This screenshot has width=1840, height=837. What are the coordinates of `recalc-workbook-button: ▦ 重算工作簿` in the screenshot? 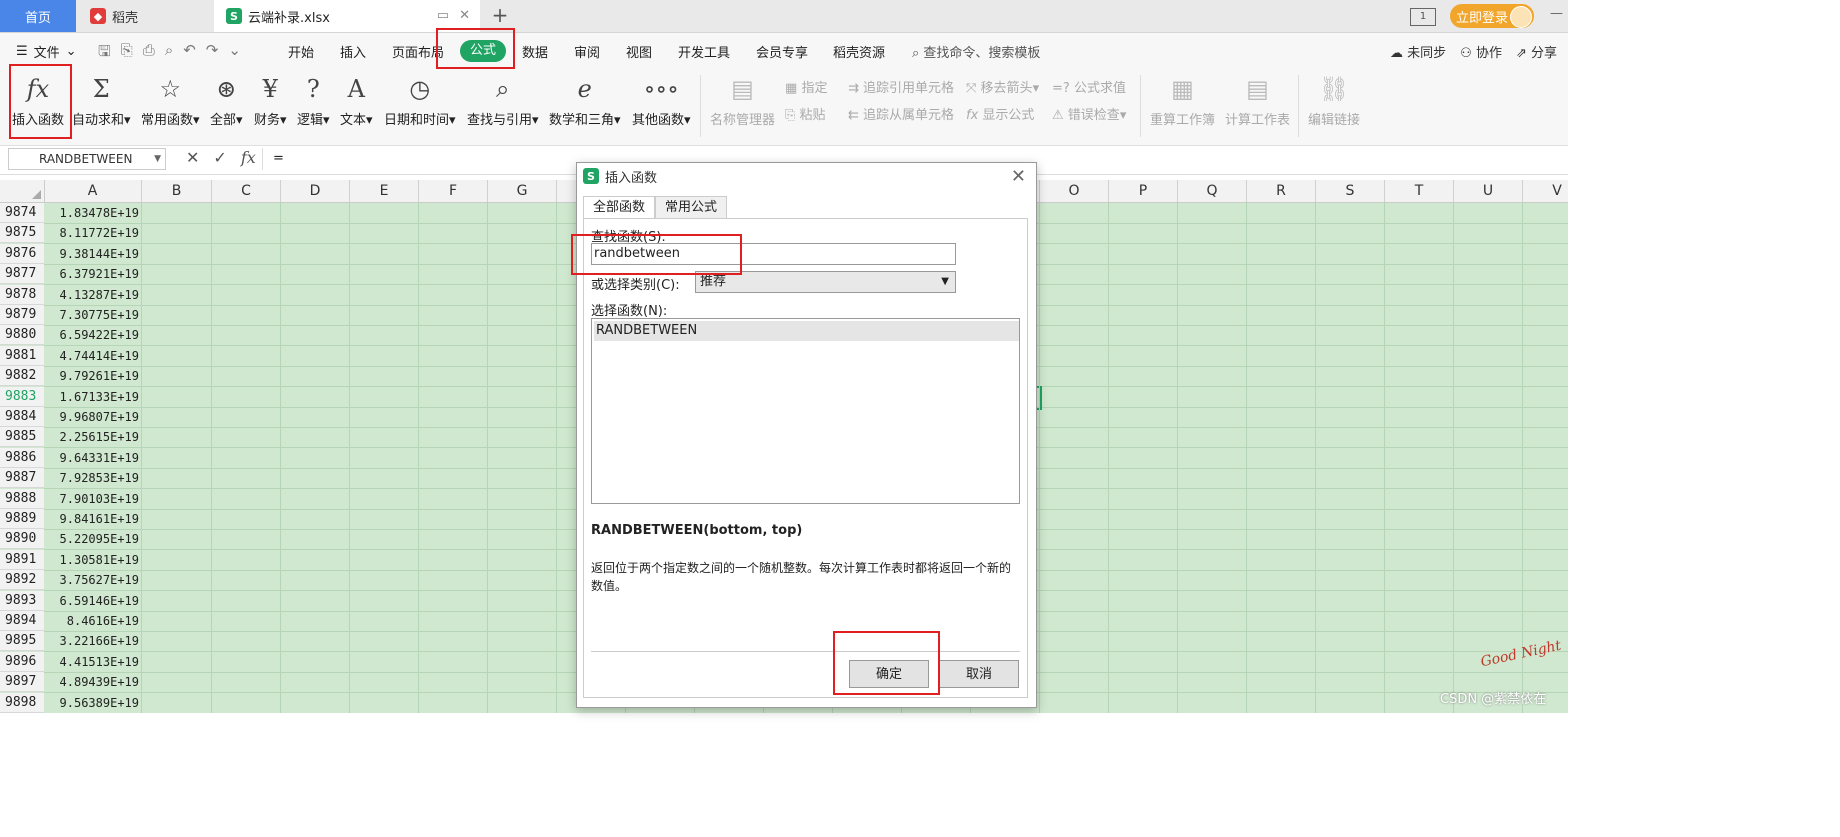 It's located at (1182, 100).